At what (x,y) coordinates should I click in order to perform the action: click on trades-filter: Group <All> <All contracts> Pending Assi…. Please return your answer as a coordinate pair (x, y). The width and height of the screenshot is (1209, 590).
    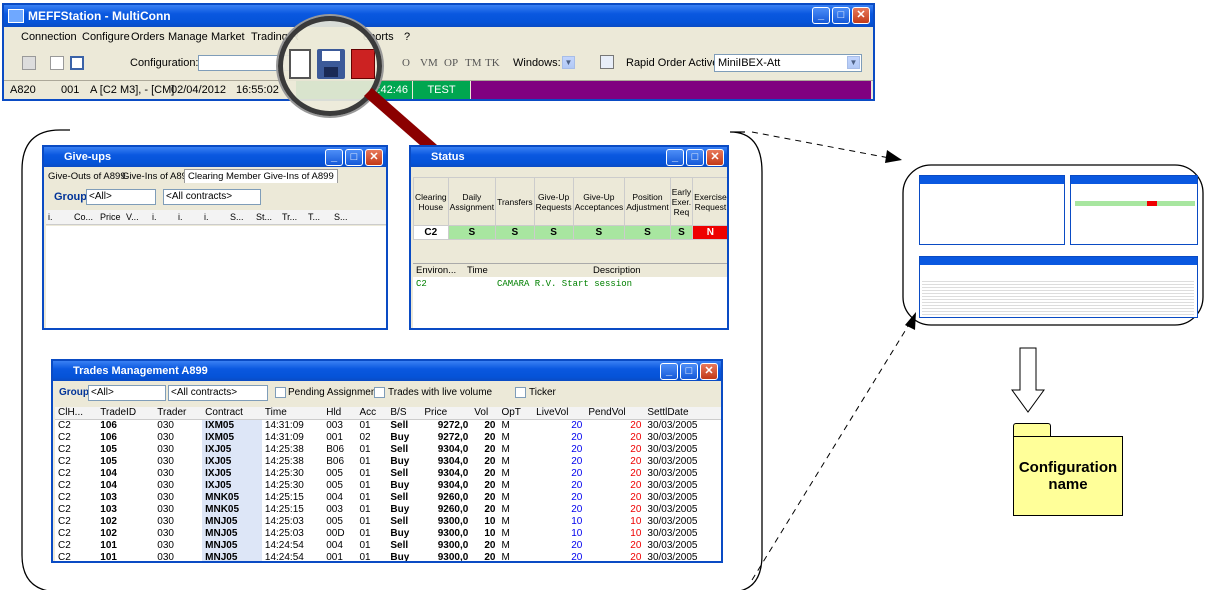
    Looking at the image, I should click on (388, 393).